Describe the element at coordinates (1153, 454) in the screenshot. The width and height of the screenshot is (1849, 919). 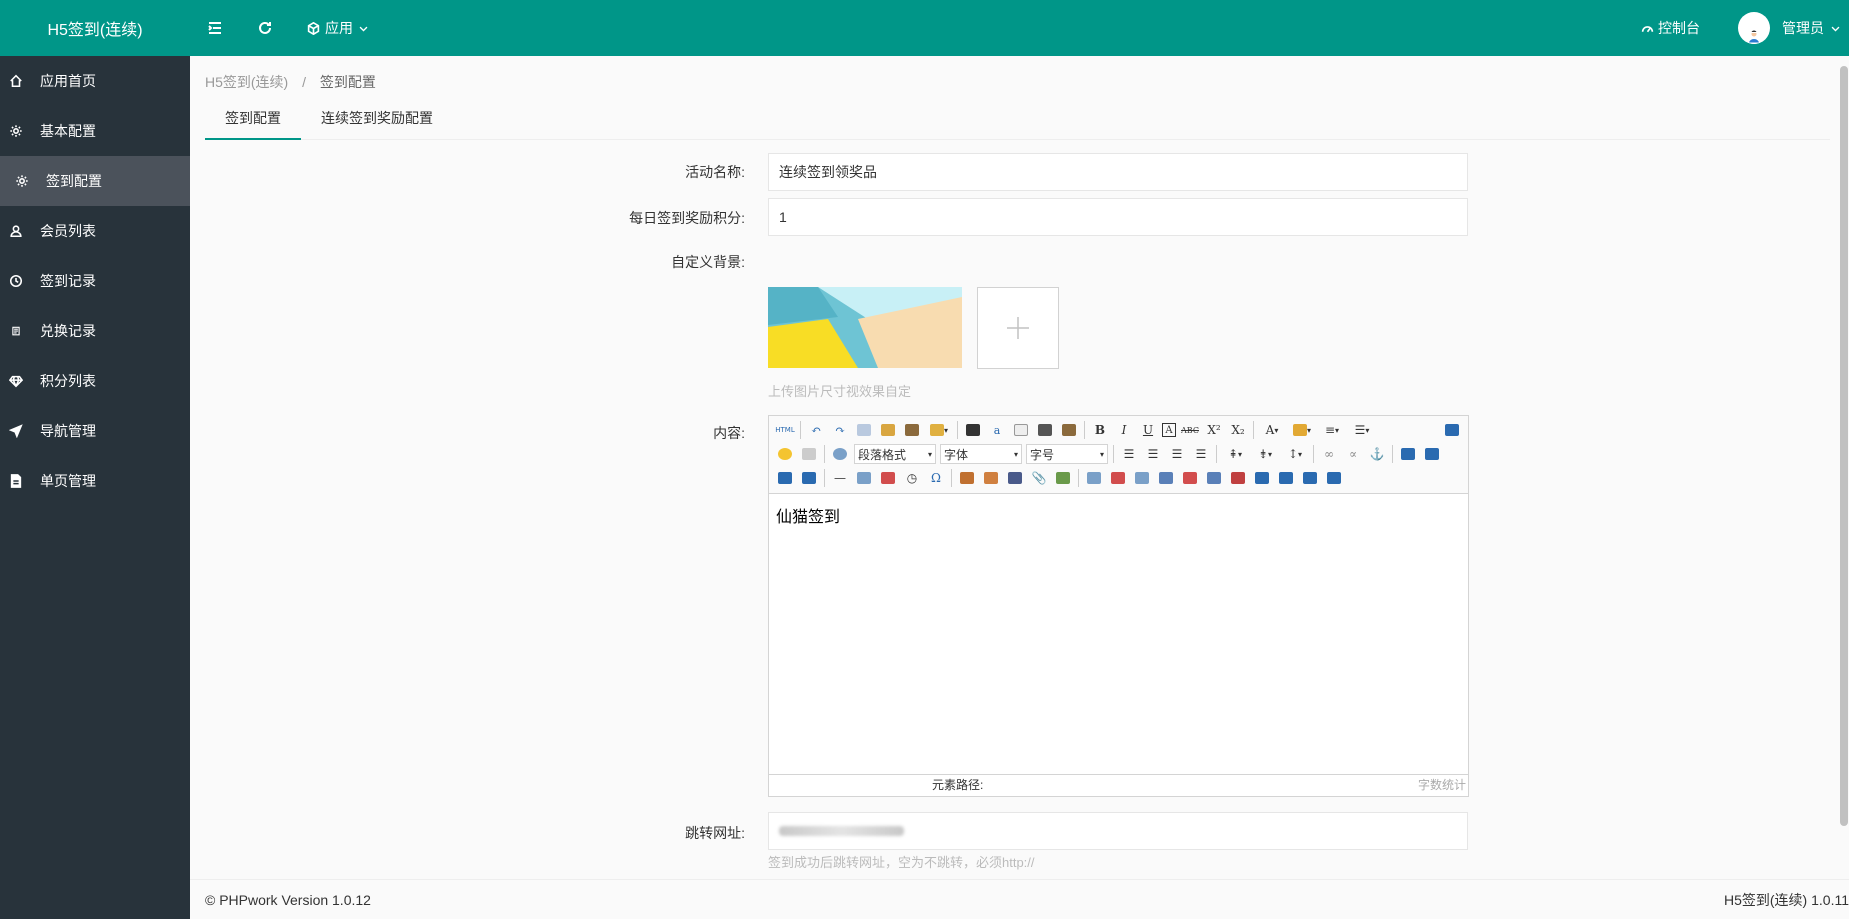
I see `align-center-button: ☰` at that location.